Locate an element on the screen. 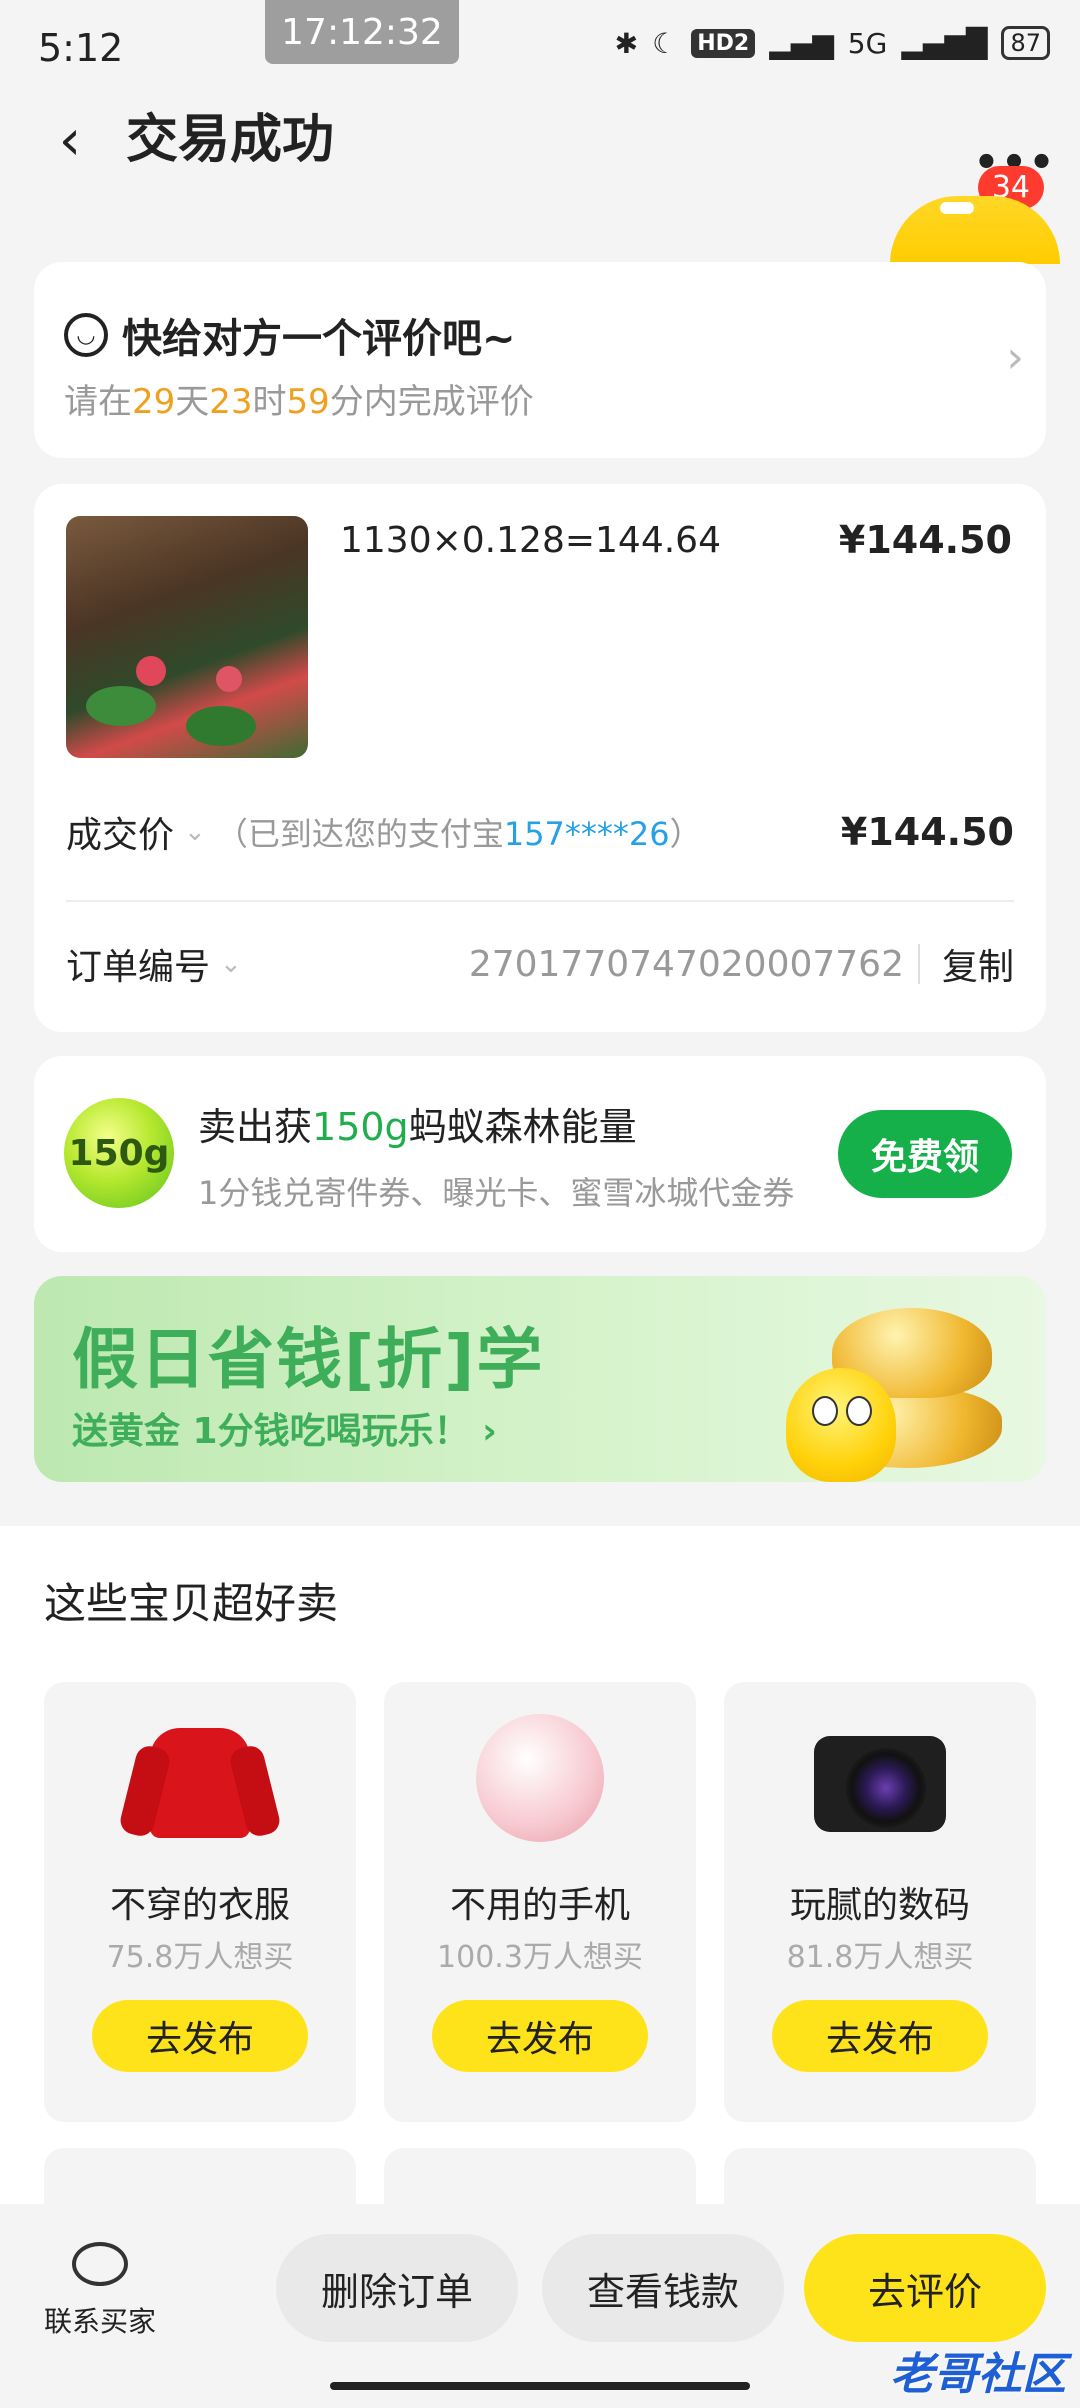 The height and width of the screenshot is (2408, 1080). deal-note: （已到达您的支付宝157****26） is located at coordinates (459, 832).